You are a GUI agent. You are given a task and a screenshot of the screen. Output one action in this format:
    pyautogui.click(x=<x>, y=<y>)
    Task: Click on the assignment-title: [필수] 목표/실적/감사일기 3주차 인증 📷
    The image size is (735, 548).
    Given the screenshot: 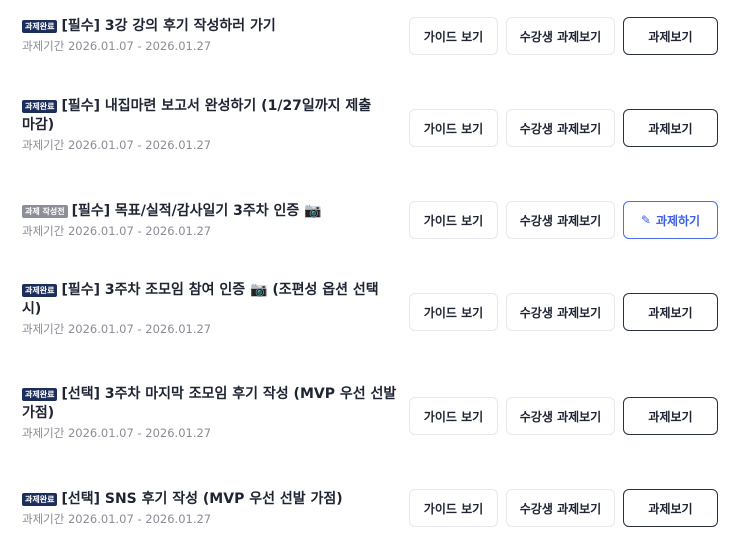 What is the action you would take?
    pyautogui.click(x=196, y=211)
    